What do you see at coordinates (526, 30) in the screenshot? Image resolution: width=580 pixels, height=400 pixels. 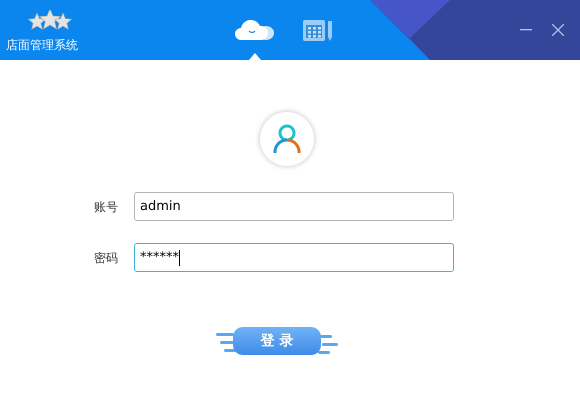 I see `minimize-icon` at bounding box center [526, 30].